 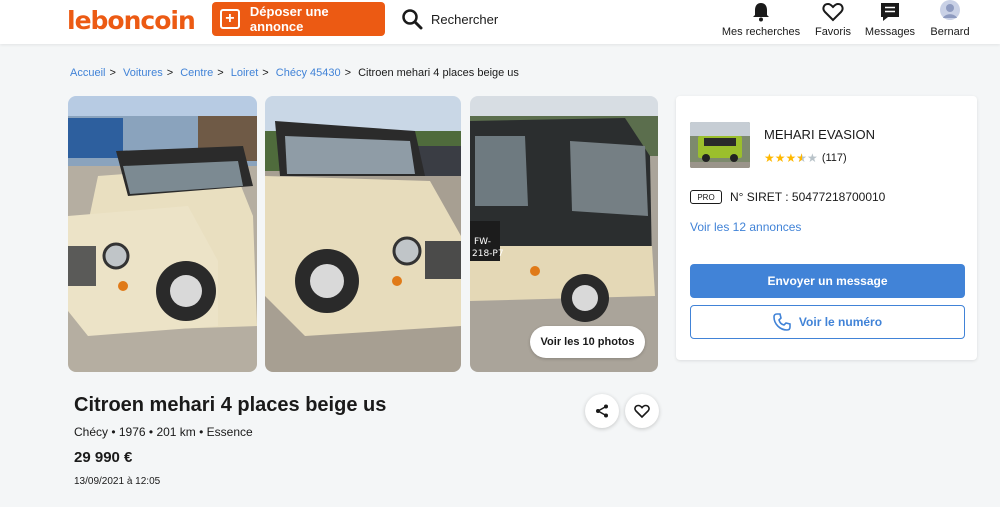 What do you see at coordinates (833, 32) in the screenshot?
I see `nav-favorites-label: Favoris` at bounding box center [833, 32].